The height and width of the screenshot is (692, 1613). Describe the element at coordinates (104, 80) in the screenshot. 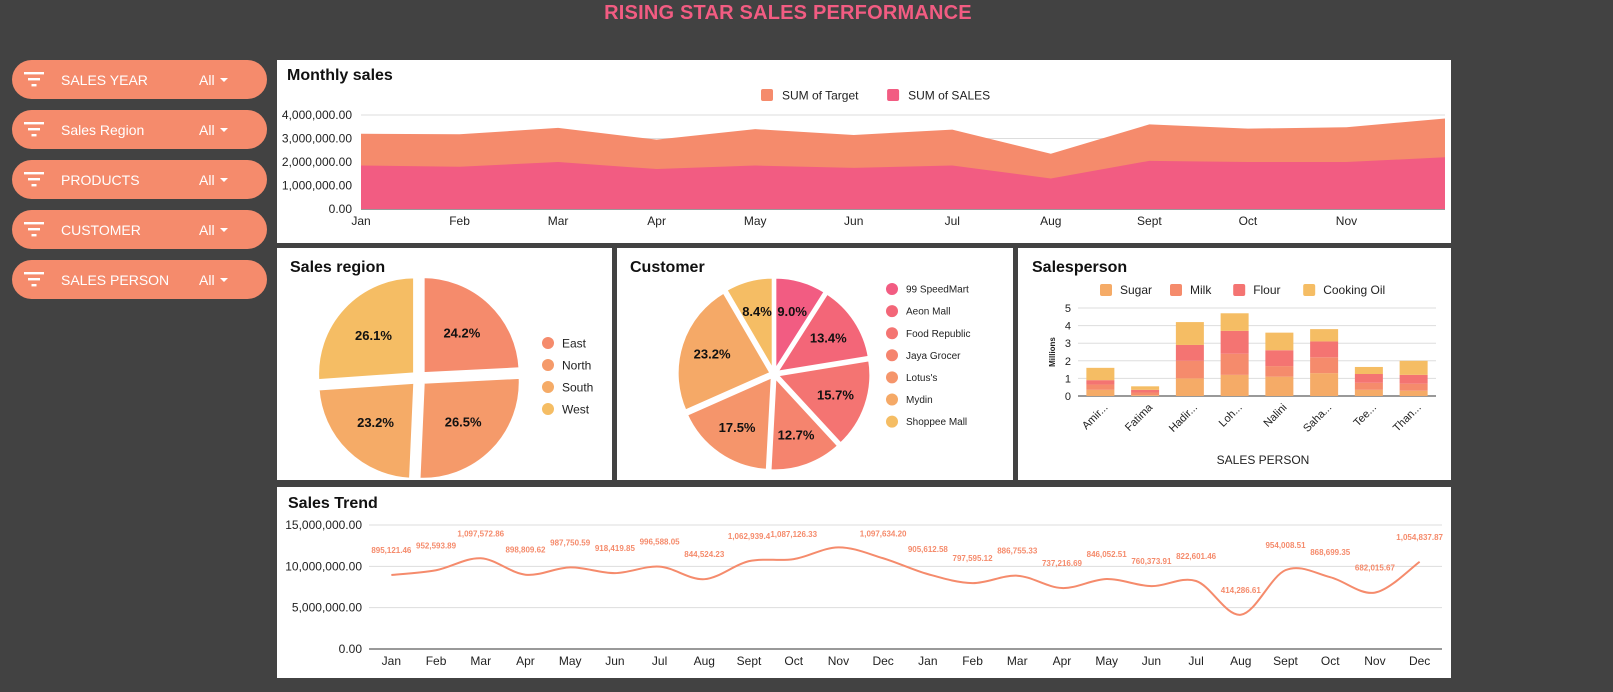

I see `filter-label: SALES YEAR` at that location.